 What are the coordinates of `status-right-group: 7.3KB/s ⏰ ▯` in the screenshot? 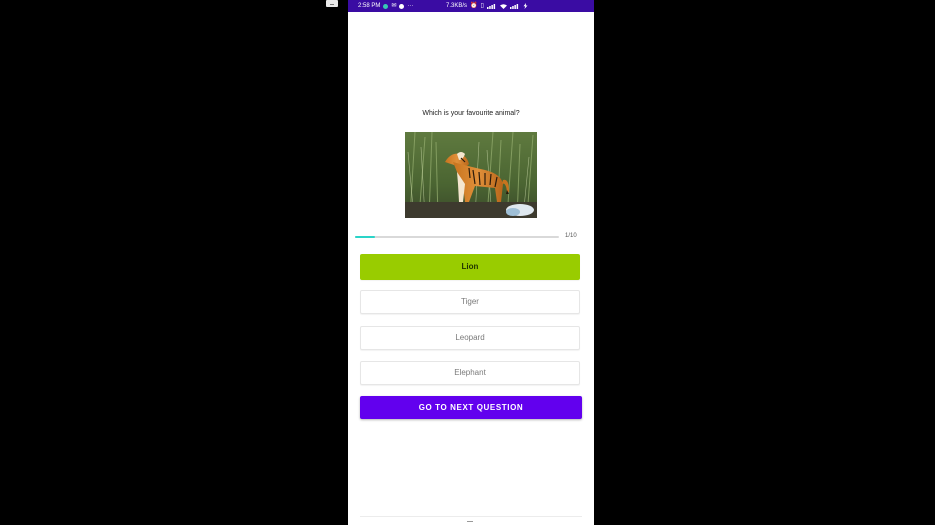 It's located at (487, 6).